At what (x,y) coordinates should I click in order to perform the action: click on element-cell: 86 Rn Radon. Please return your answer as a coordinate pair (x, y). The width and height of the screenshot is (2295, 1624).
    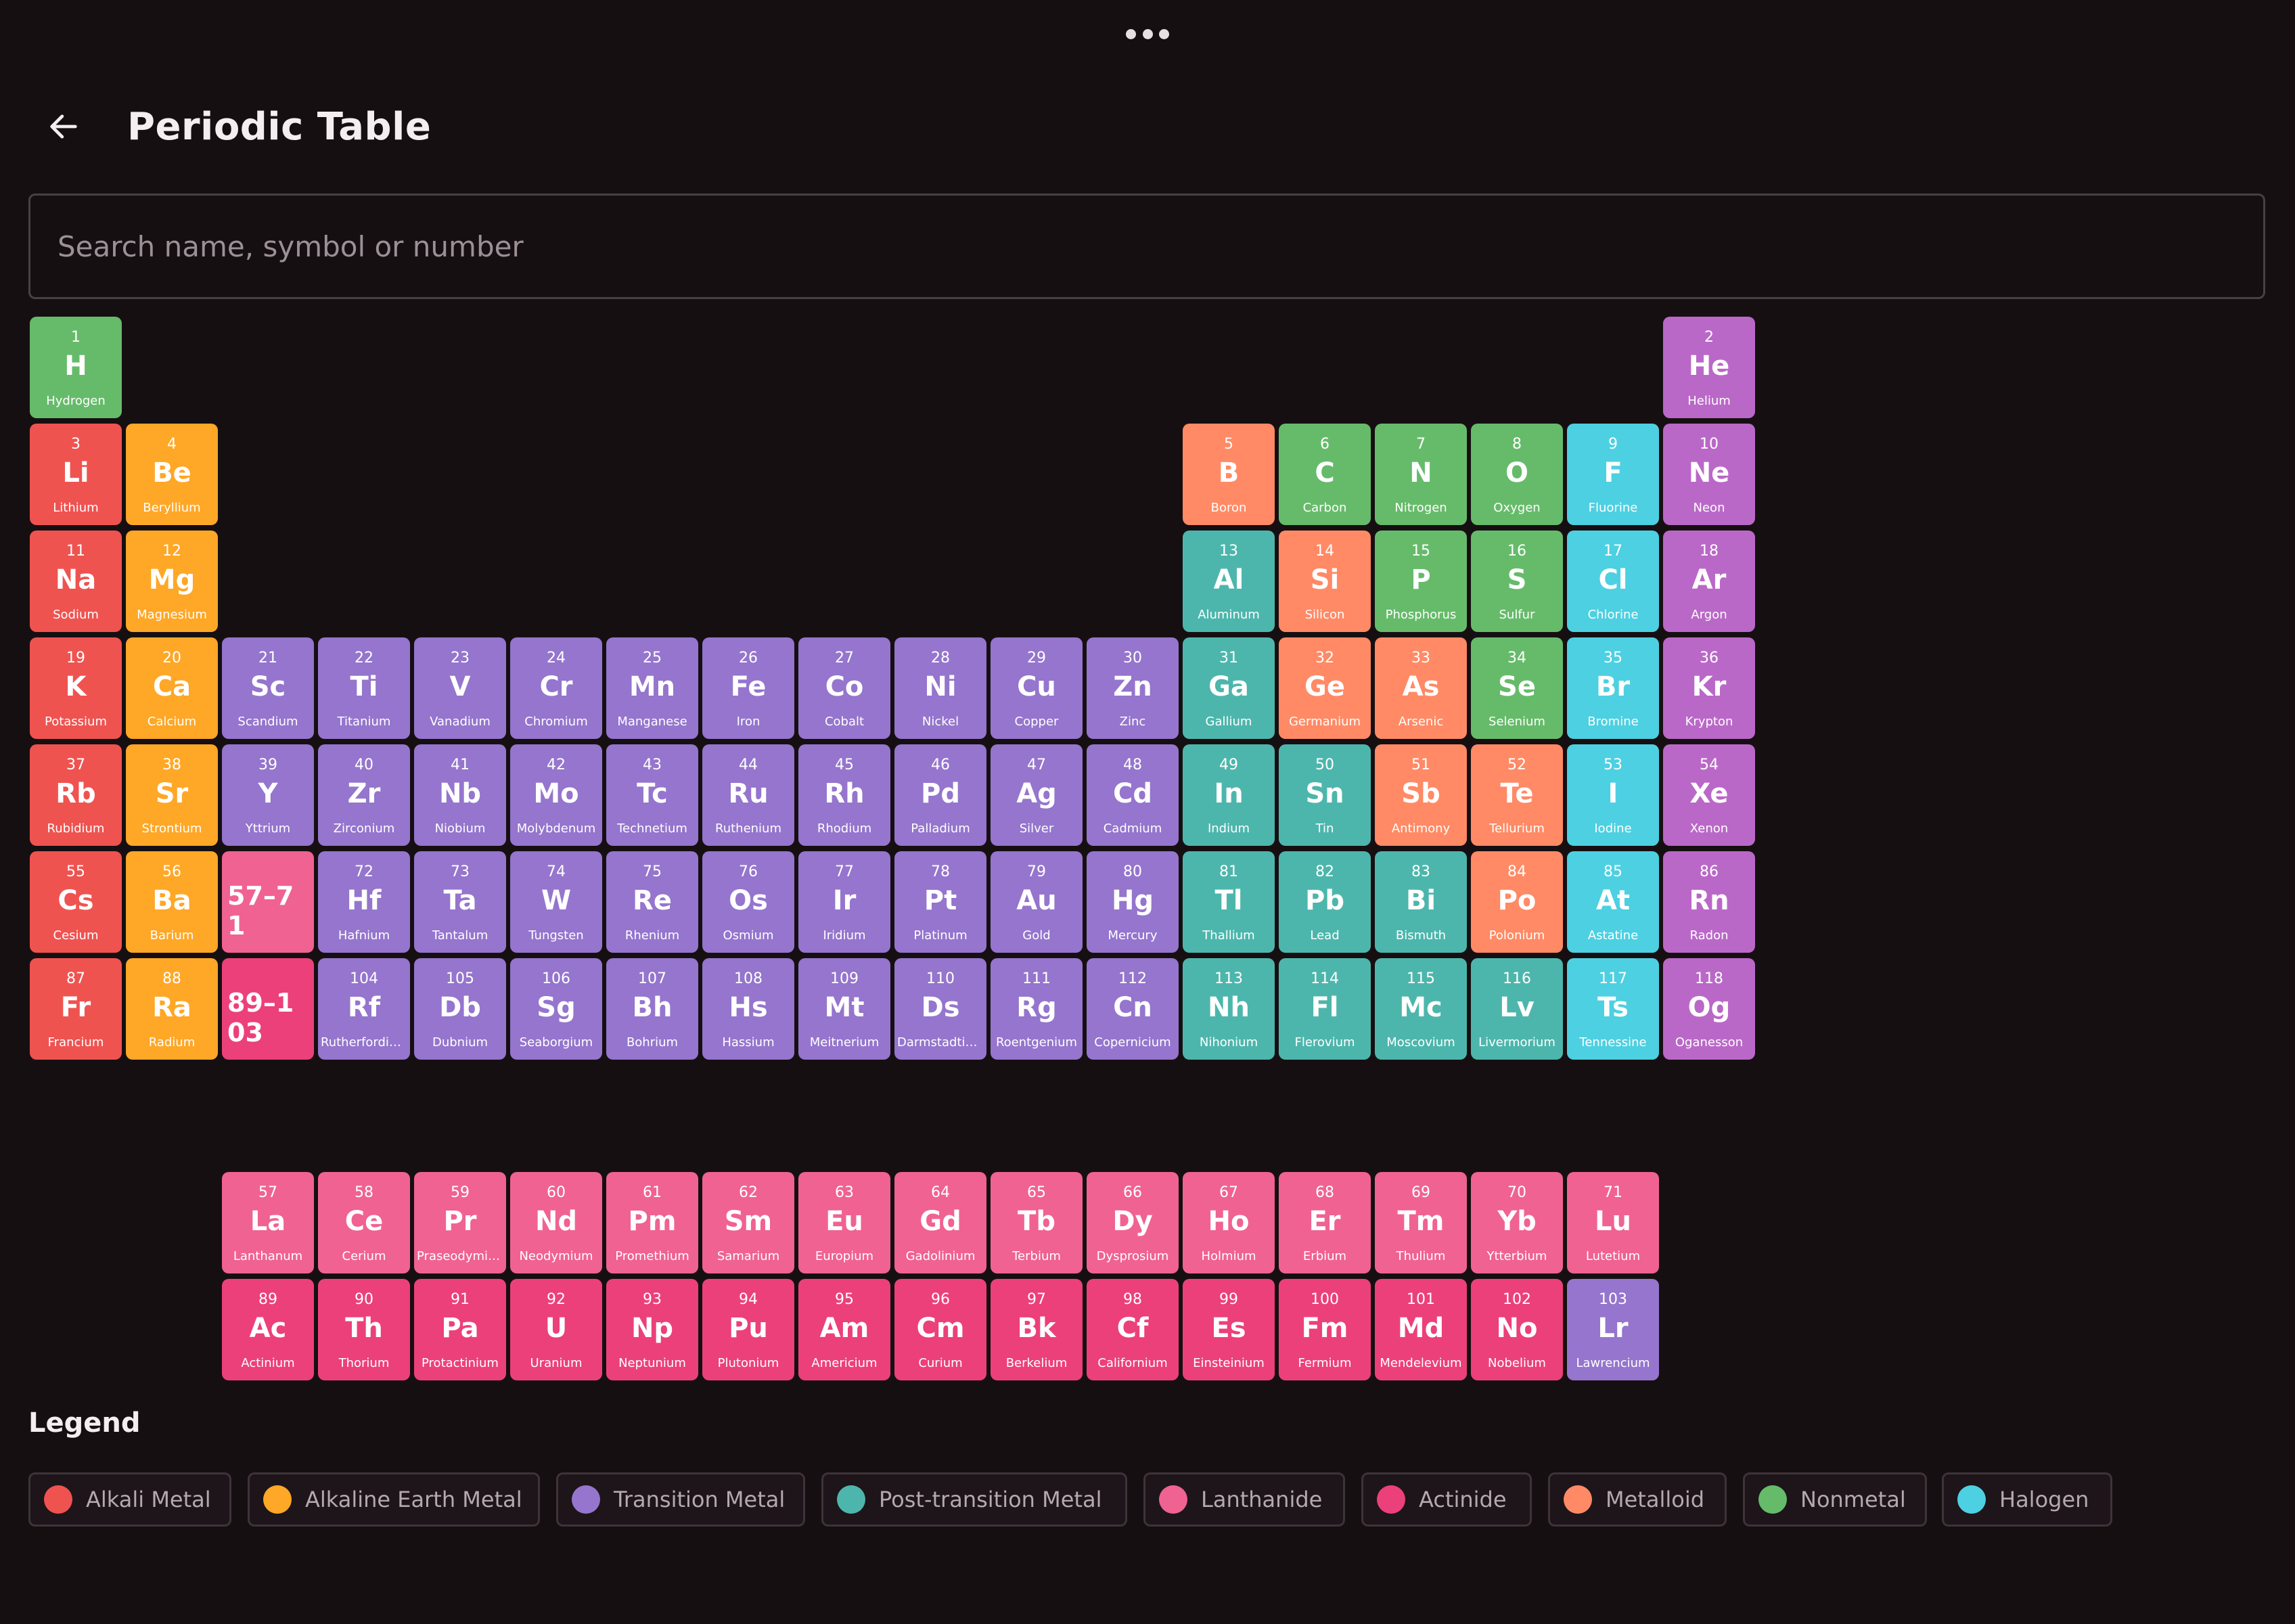
    Looking at the image, I should click on (1709, 902).